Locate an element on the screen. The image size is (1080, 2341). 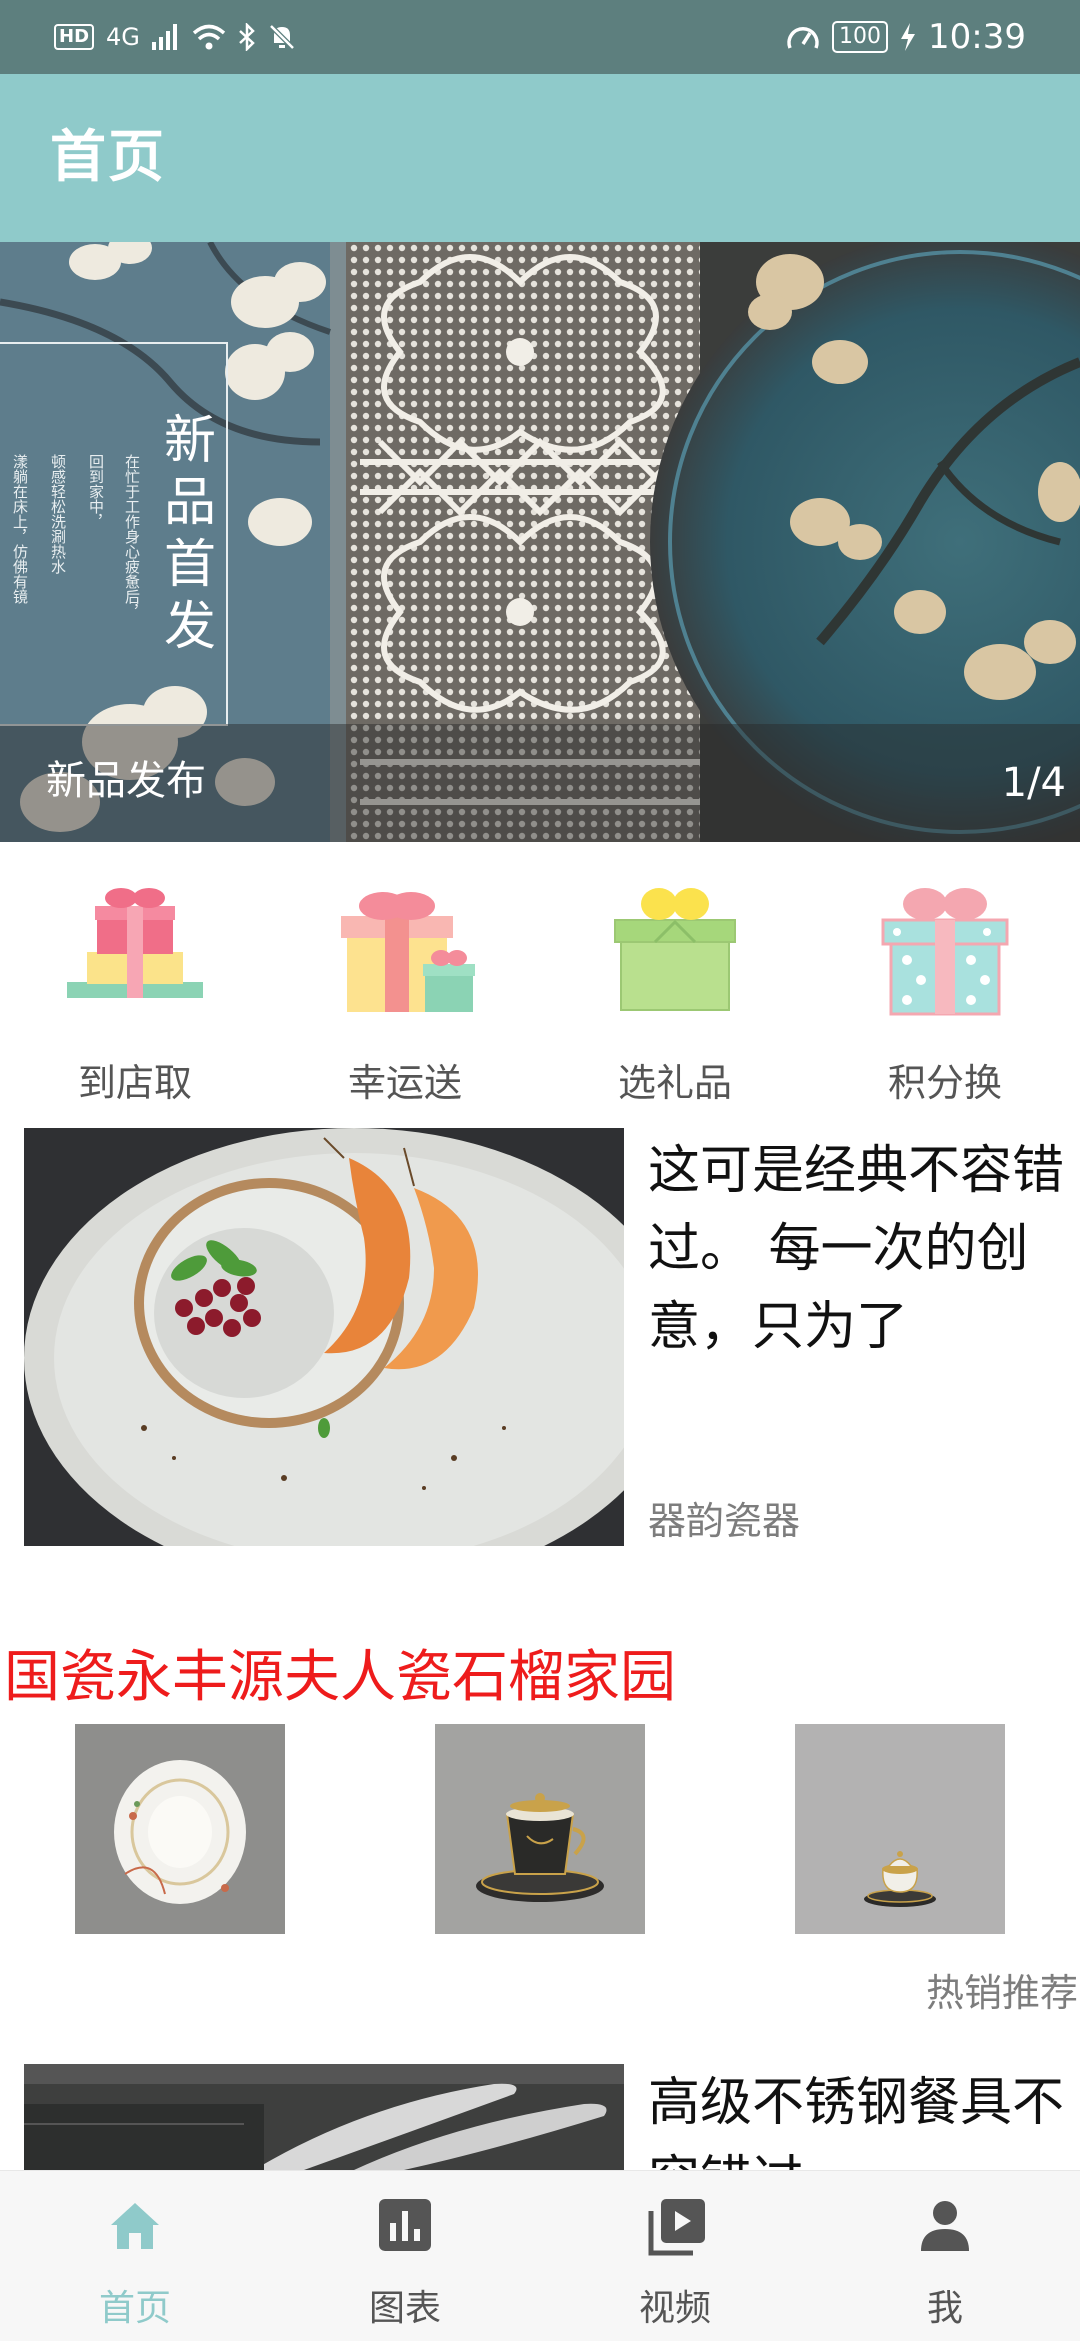
clock: 10:39 is located at coordinates (977, 37).